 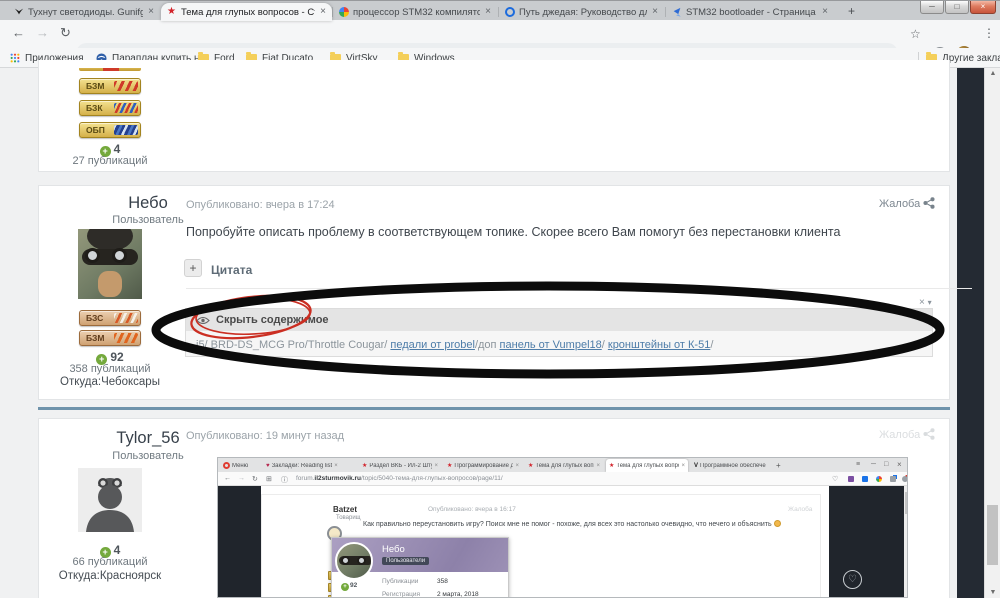 I want to click on shot-extension-icon, so click(x=851, y=479).